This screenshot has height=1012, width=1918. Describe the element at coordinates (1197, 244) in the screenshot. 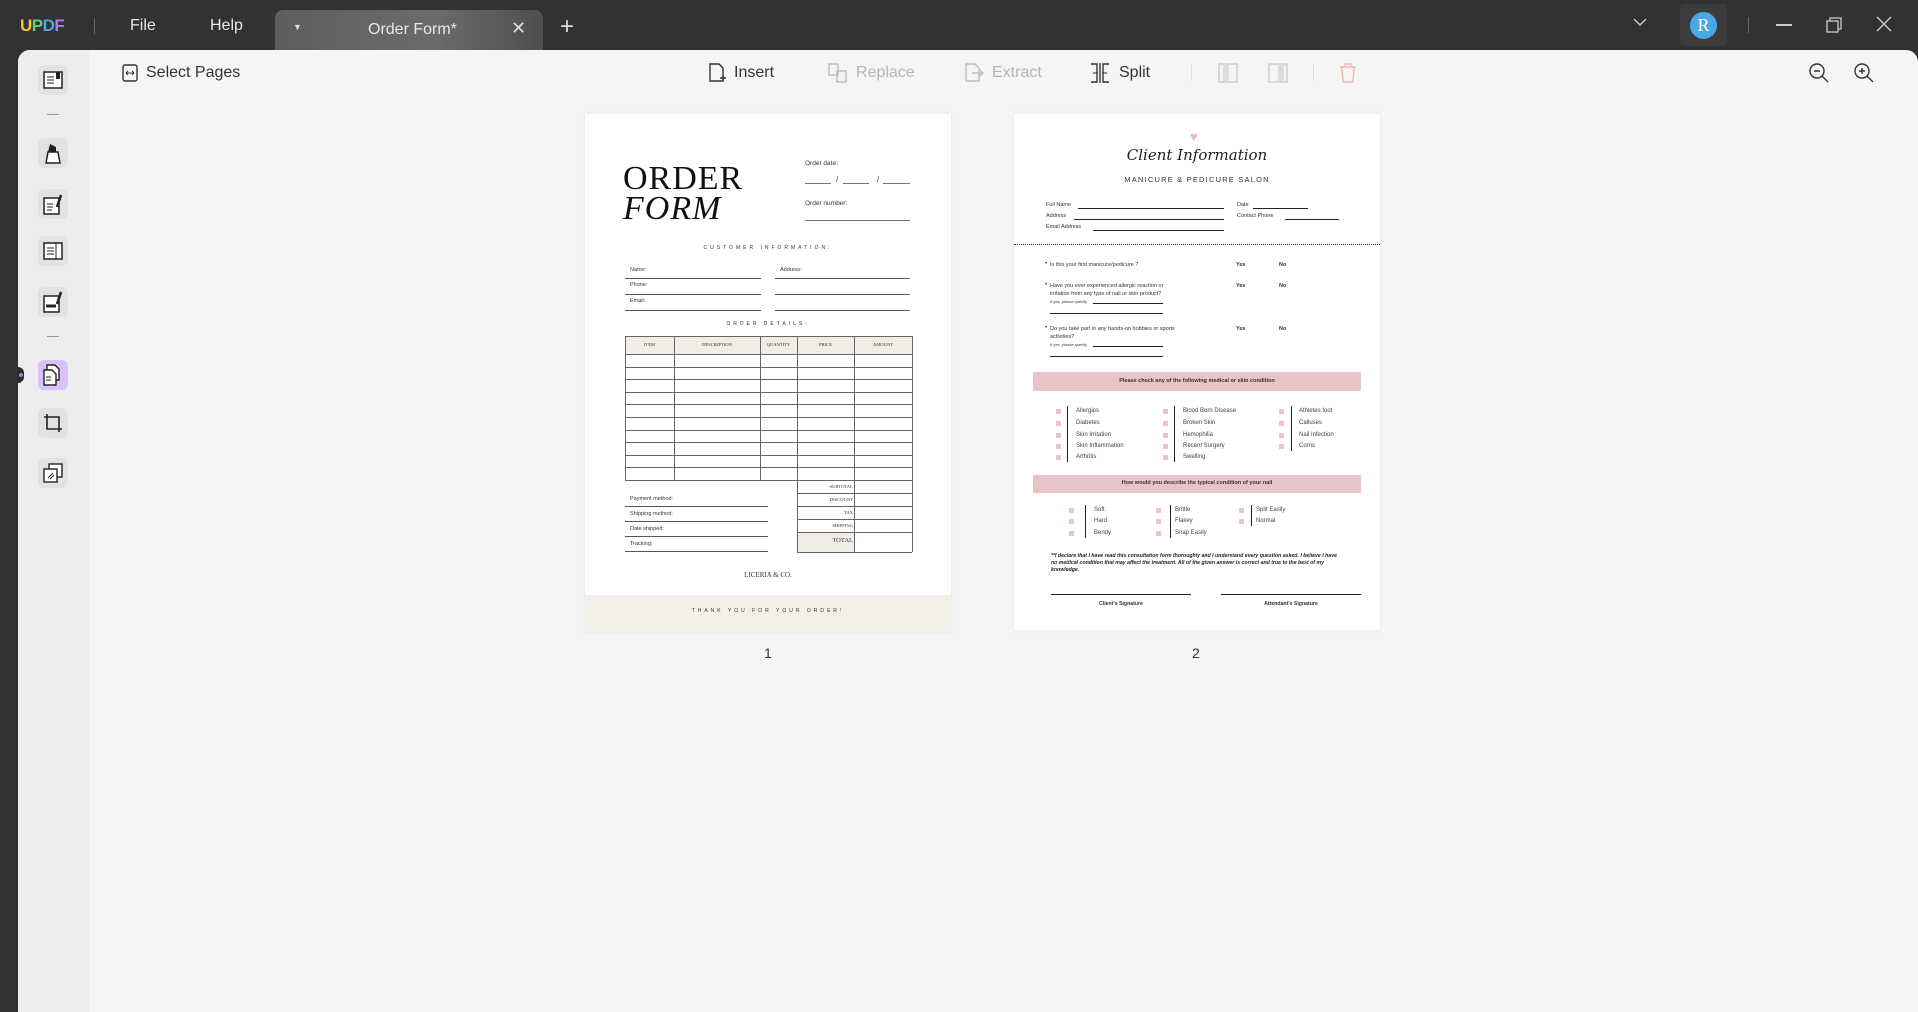

I see `dotted-divider` at that location.